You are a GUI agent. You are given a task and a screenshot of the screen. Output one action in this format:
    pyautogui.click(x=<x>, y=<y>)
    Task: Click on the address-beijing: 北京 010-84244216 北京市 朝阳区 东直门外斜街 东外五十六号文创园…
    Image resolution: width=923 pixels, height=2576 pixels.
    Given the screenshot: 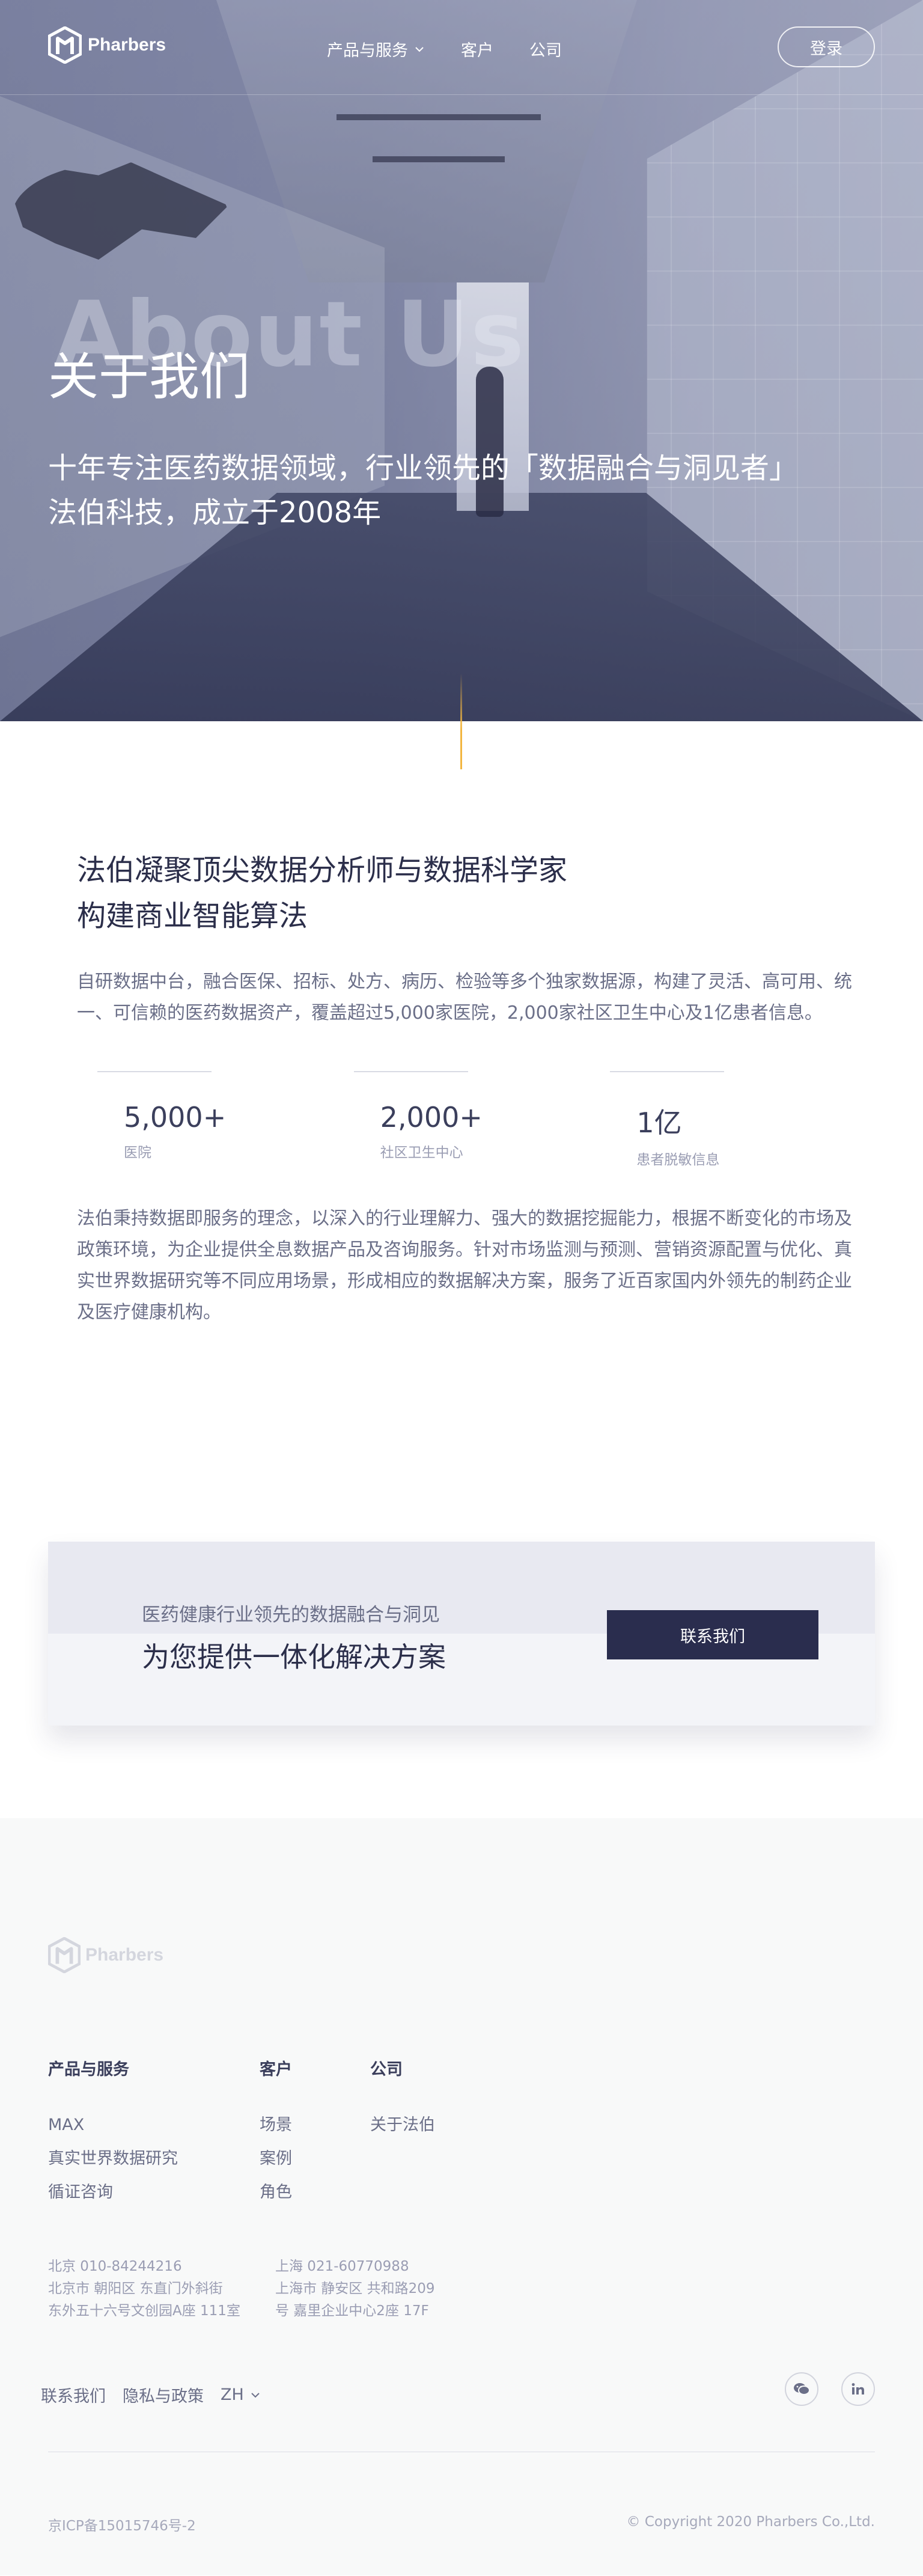 What is the action you would take?
    pyautogui.click(x=144, y=2289)
    